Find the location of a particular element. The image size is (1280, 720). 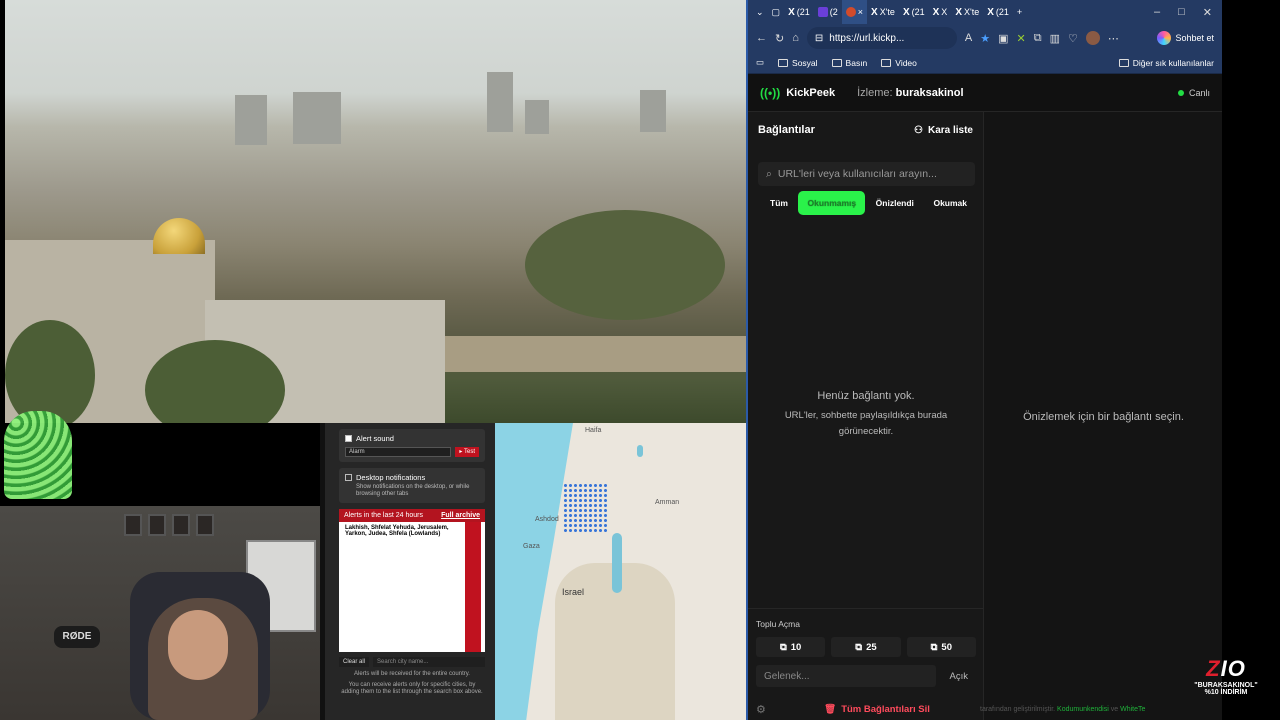

gear-icon: ⚙ is located at coordinates (764, 709).